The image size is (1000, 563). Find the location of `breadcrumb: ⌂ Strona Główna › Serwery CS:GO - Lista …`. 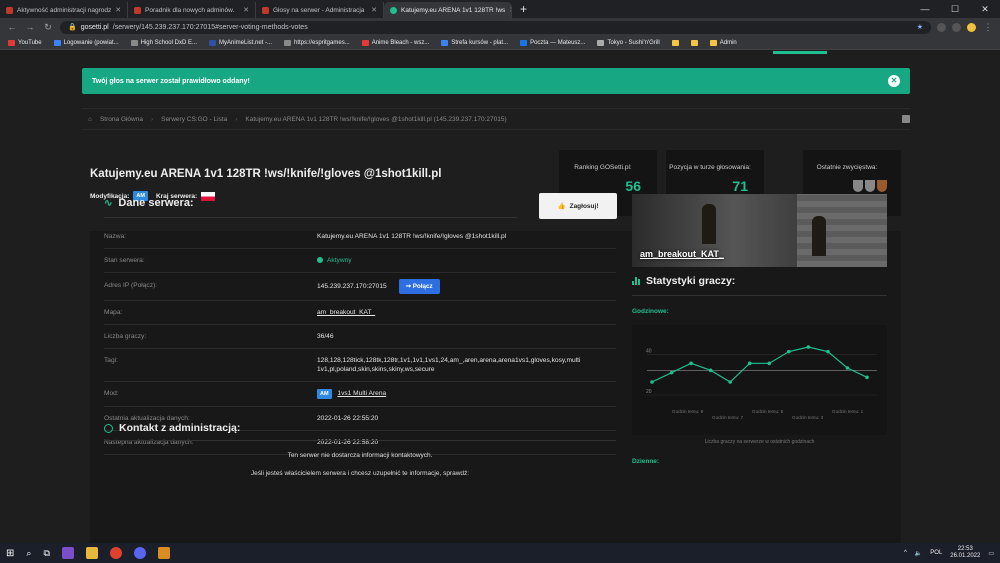

breadcrumb: ⌂ Strona Główna › Serwery CS:GO - Lista … is located at coordinates (496, 119).